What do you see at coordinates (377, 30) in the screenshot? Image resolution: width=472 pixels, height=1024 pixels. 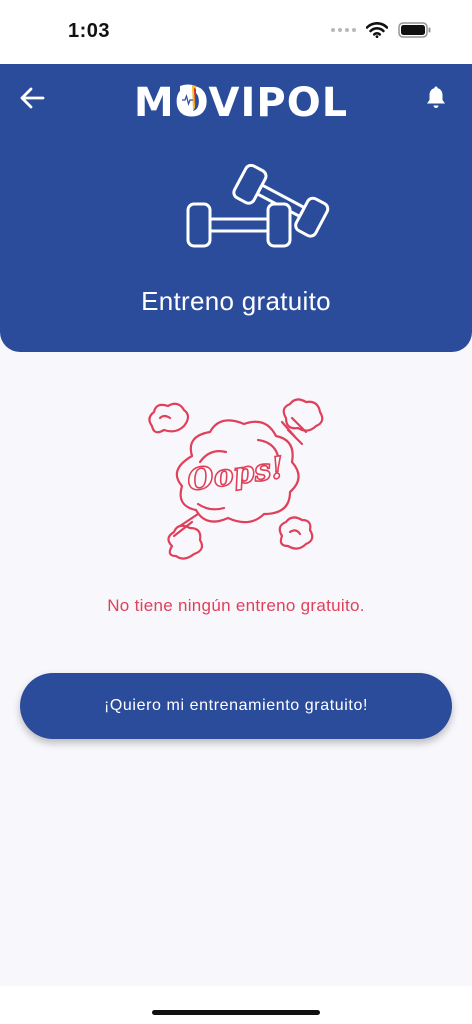 I see `wifi-icon` at bounding box center [377, 30].